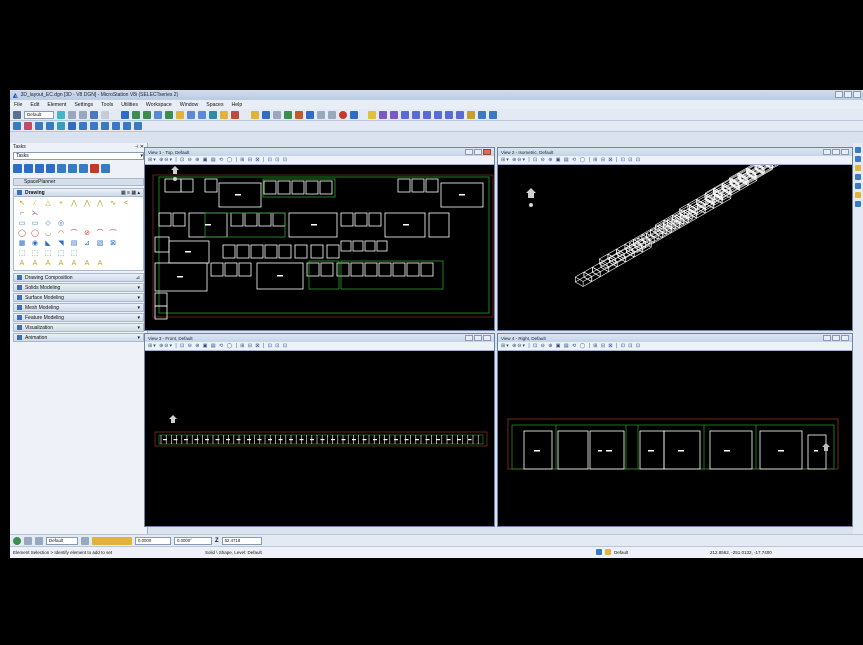 The height and width of the screenshot is (645, 863). I want to click on drawing-tool-17-icon, so click(113, 213).